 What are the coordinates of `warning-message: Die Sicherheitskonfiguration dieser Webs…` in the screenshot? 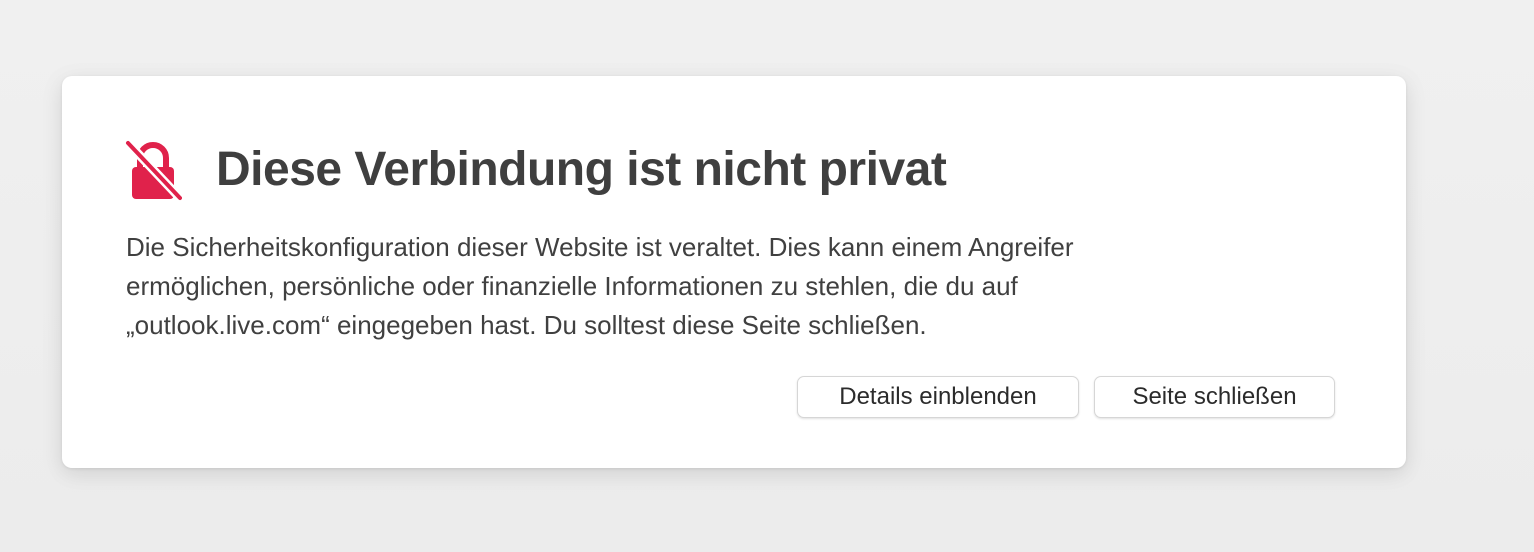 It's located at (600, 286).